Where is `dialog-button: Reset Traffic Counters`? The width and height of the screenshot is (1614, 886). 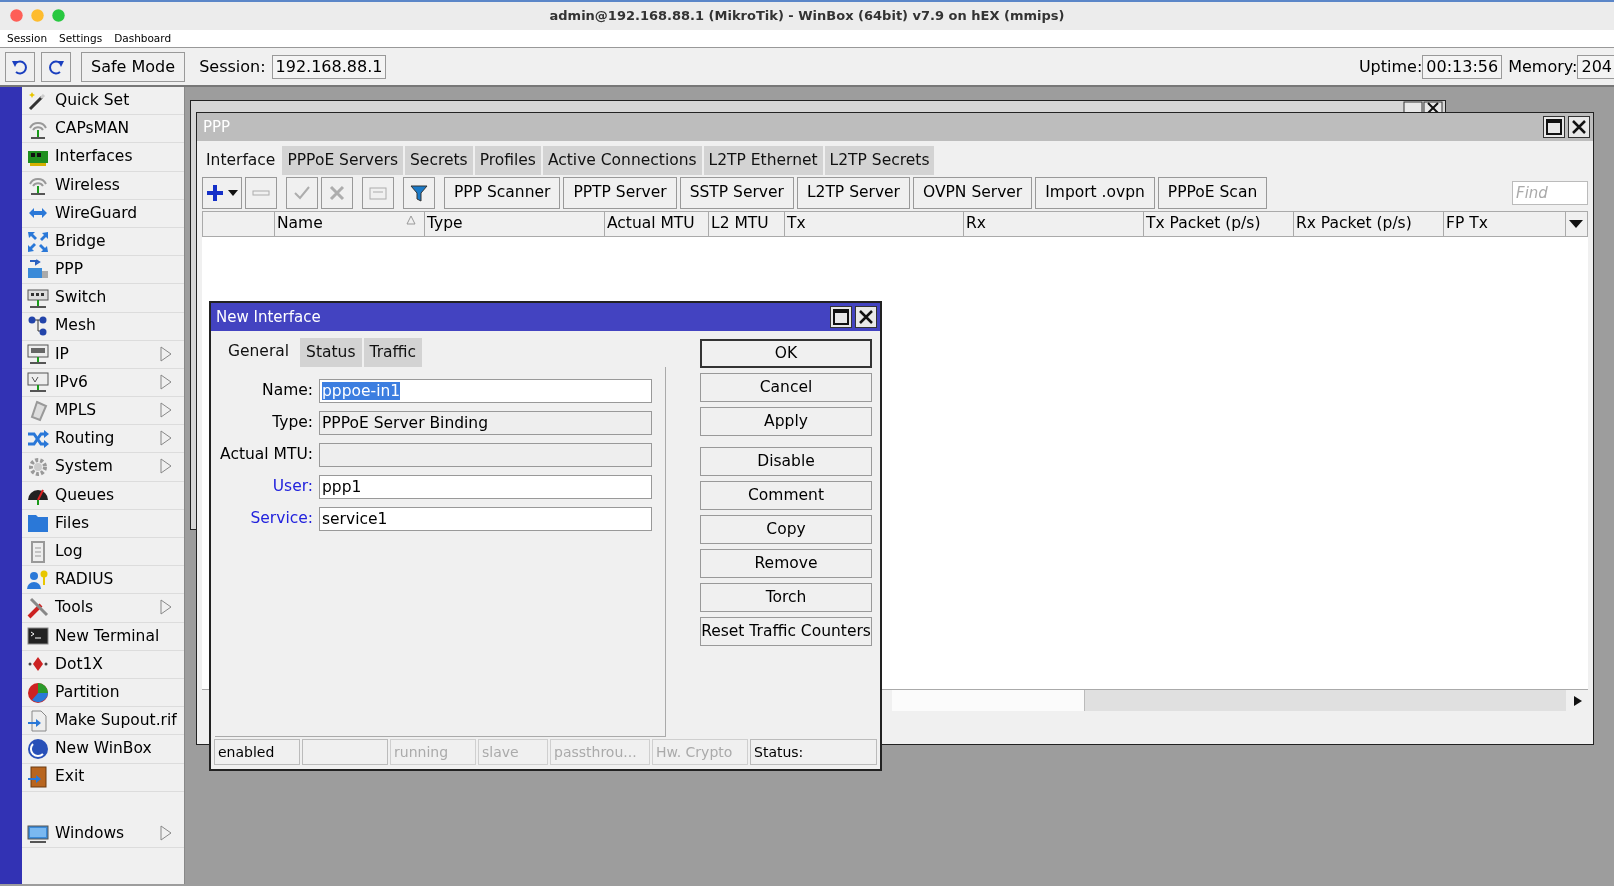
dialog-button: Reset Traffic Counters is located at coordinates (786, 631).